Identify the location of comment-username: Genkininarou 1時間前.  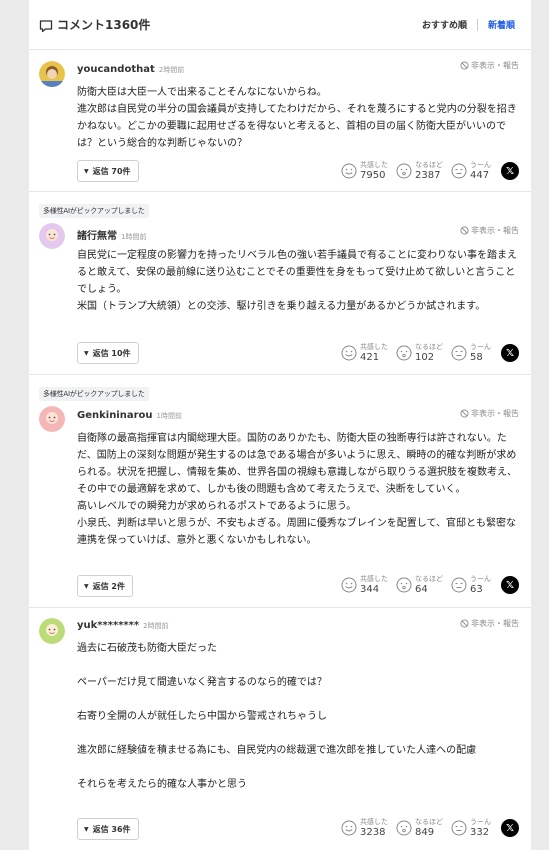
(129, 415).